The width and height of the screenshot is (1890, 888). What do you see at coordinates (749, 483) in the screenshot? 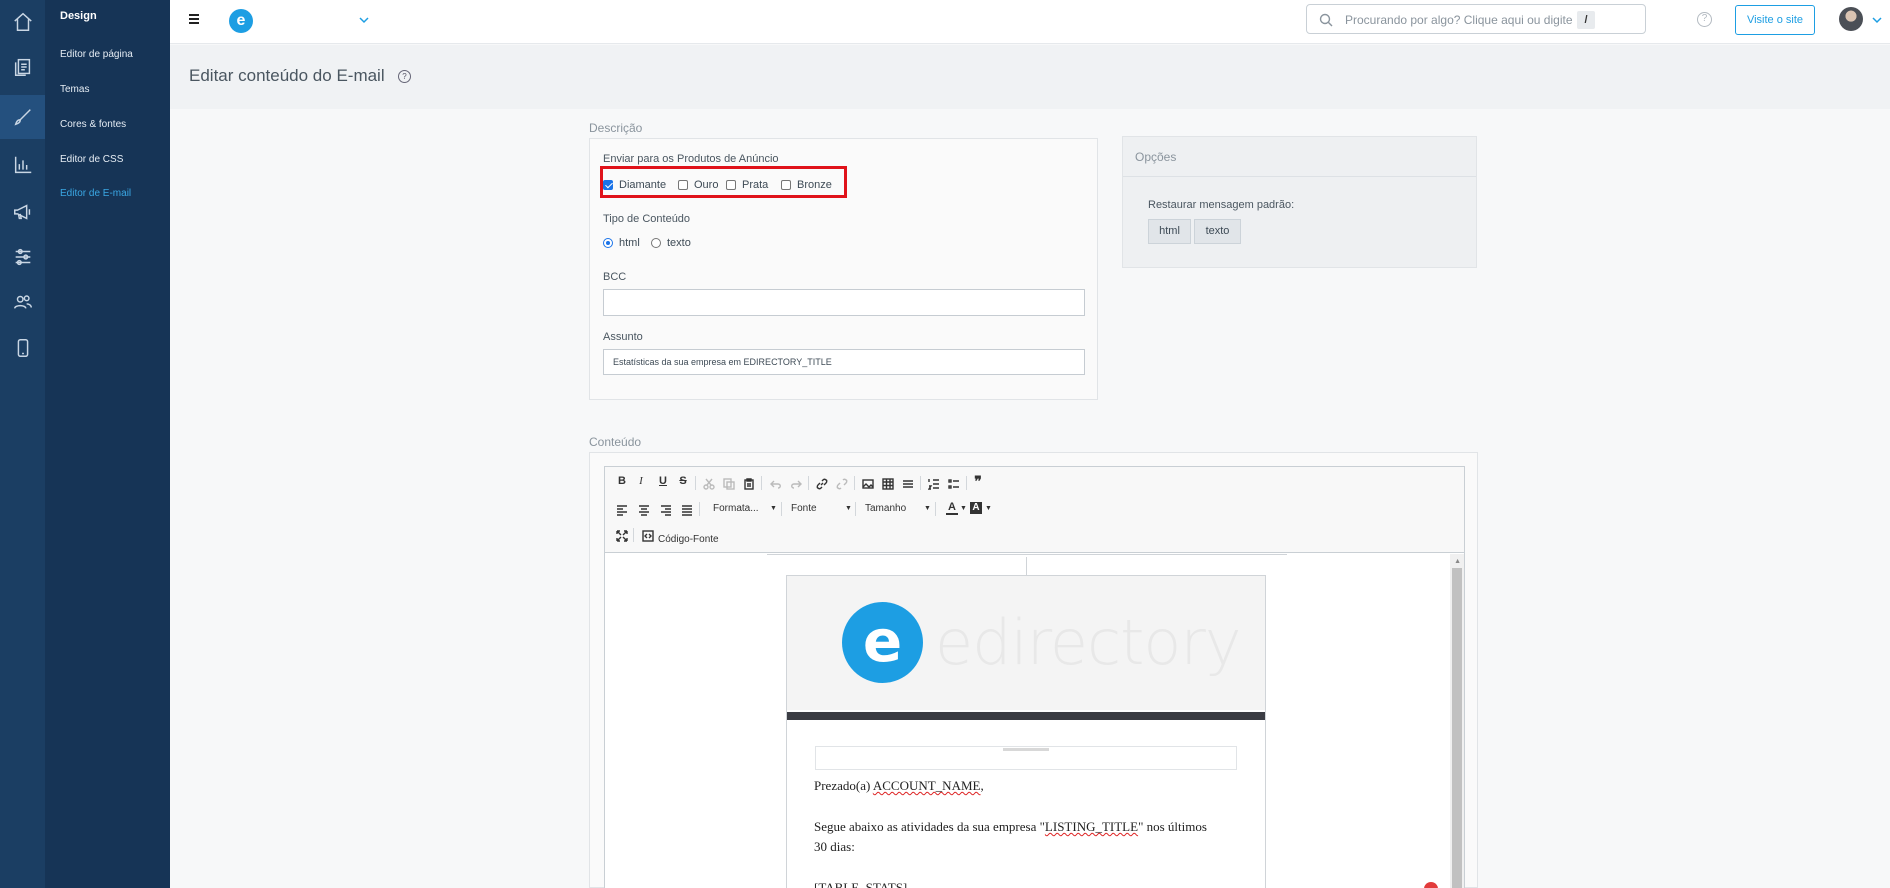
I see `paste-icon` at bounding box center [749, 483].